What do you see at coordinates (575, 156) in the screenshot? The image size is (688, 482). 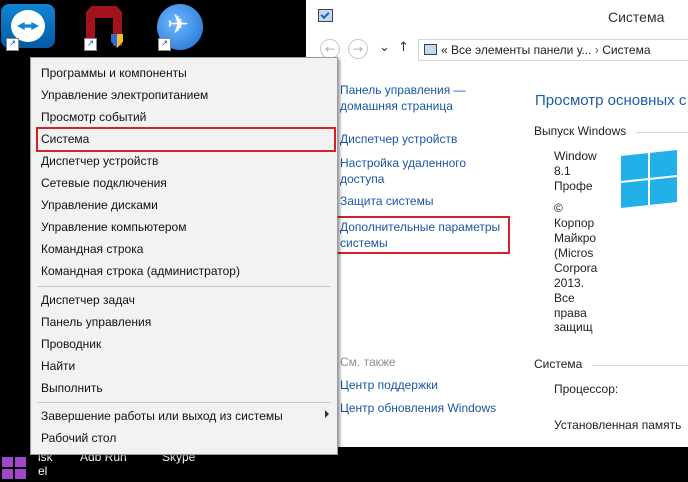 I see `edition-line: Window` at bounding box center [575, 156].